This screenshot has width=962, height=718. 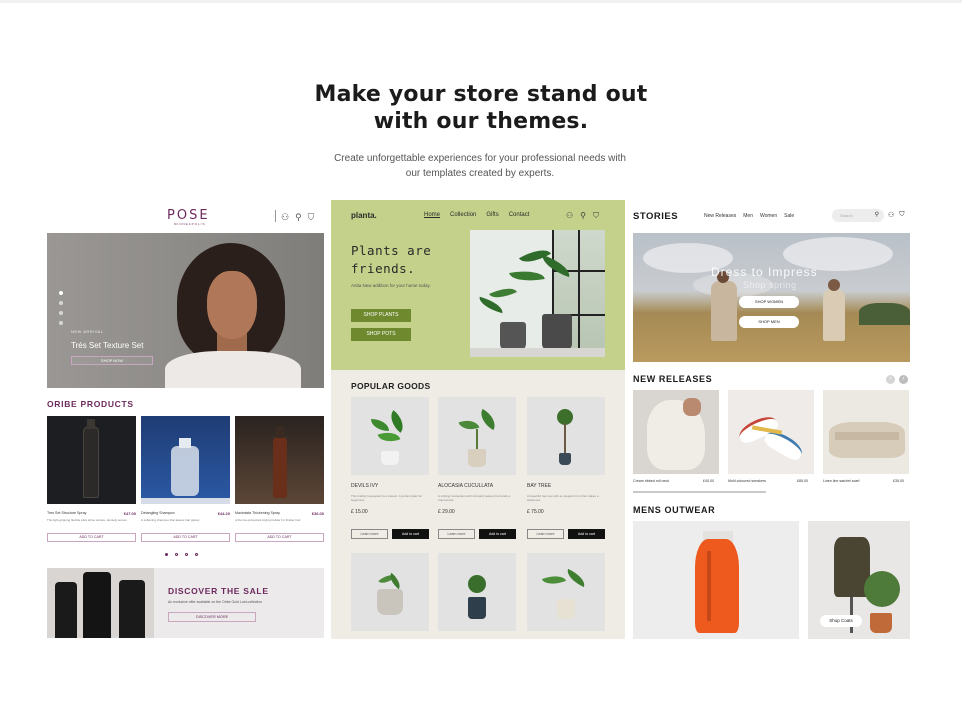 What do you see at coordinates (673, 379) in the screenshot?
I see `section-title: NEW RELEASES` at bounding box center [673, 379].